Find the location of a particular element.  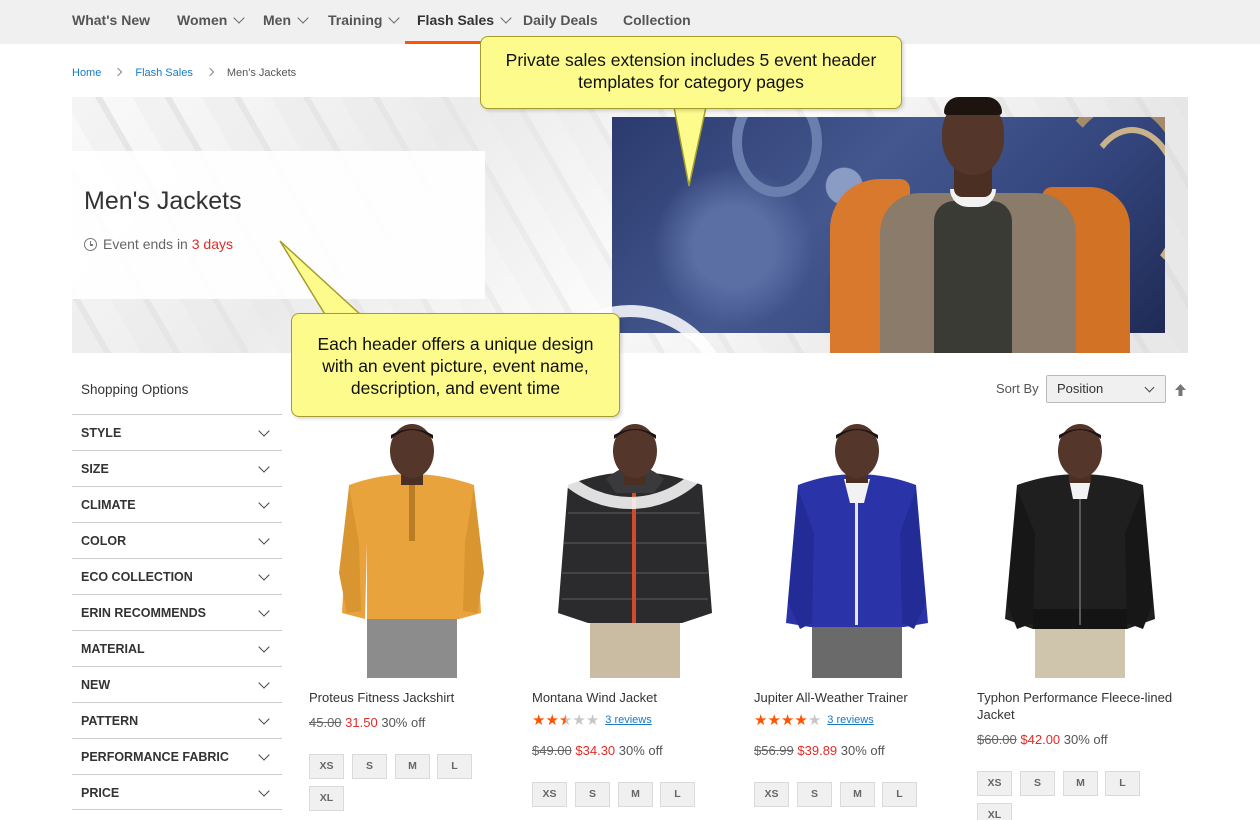

filter-size: SIZE is located at coordinates (177, 468).